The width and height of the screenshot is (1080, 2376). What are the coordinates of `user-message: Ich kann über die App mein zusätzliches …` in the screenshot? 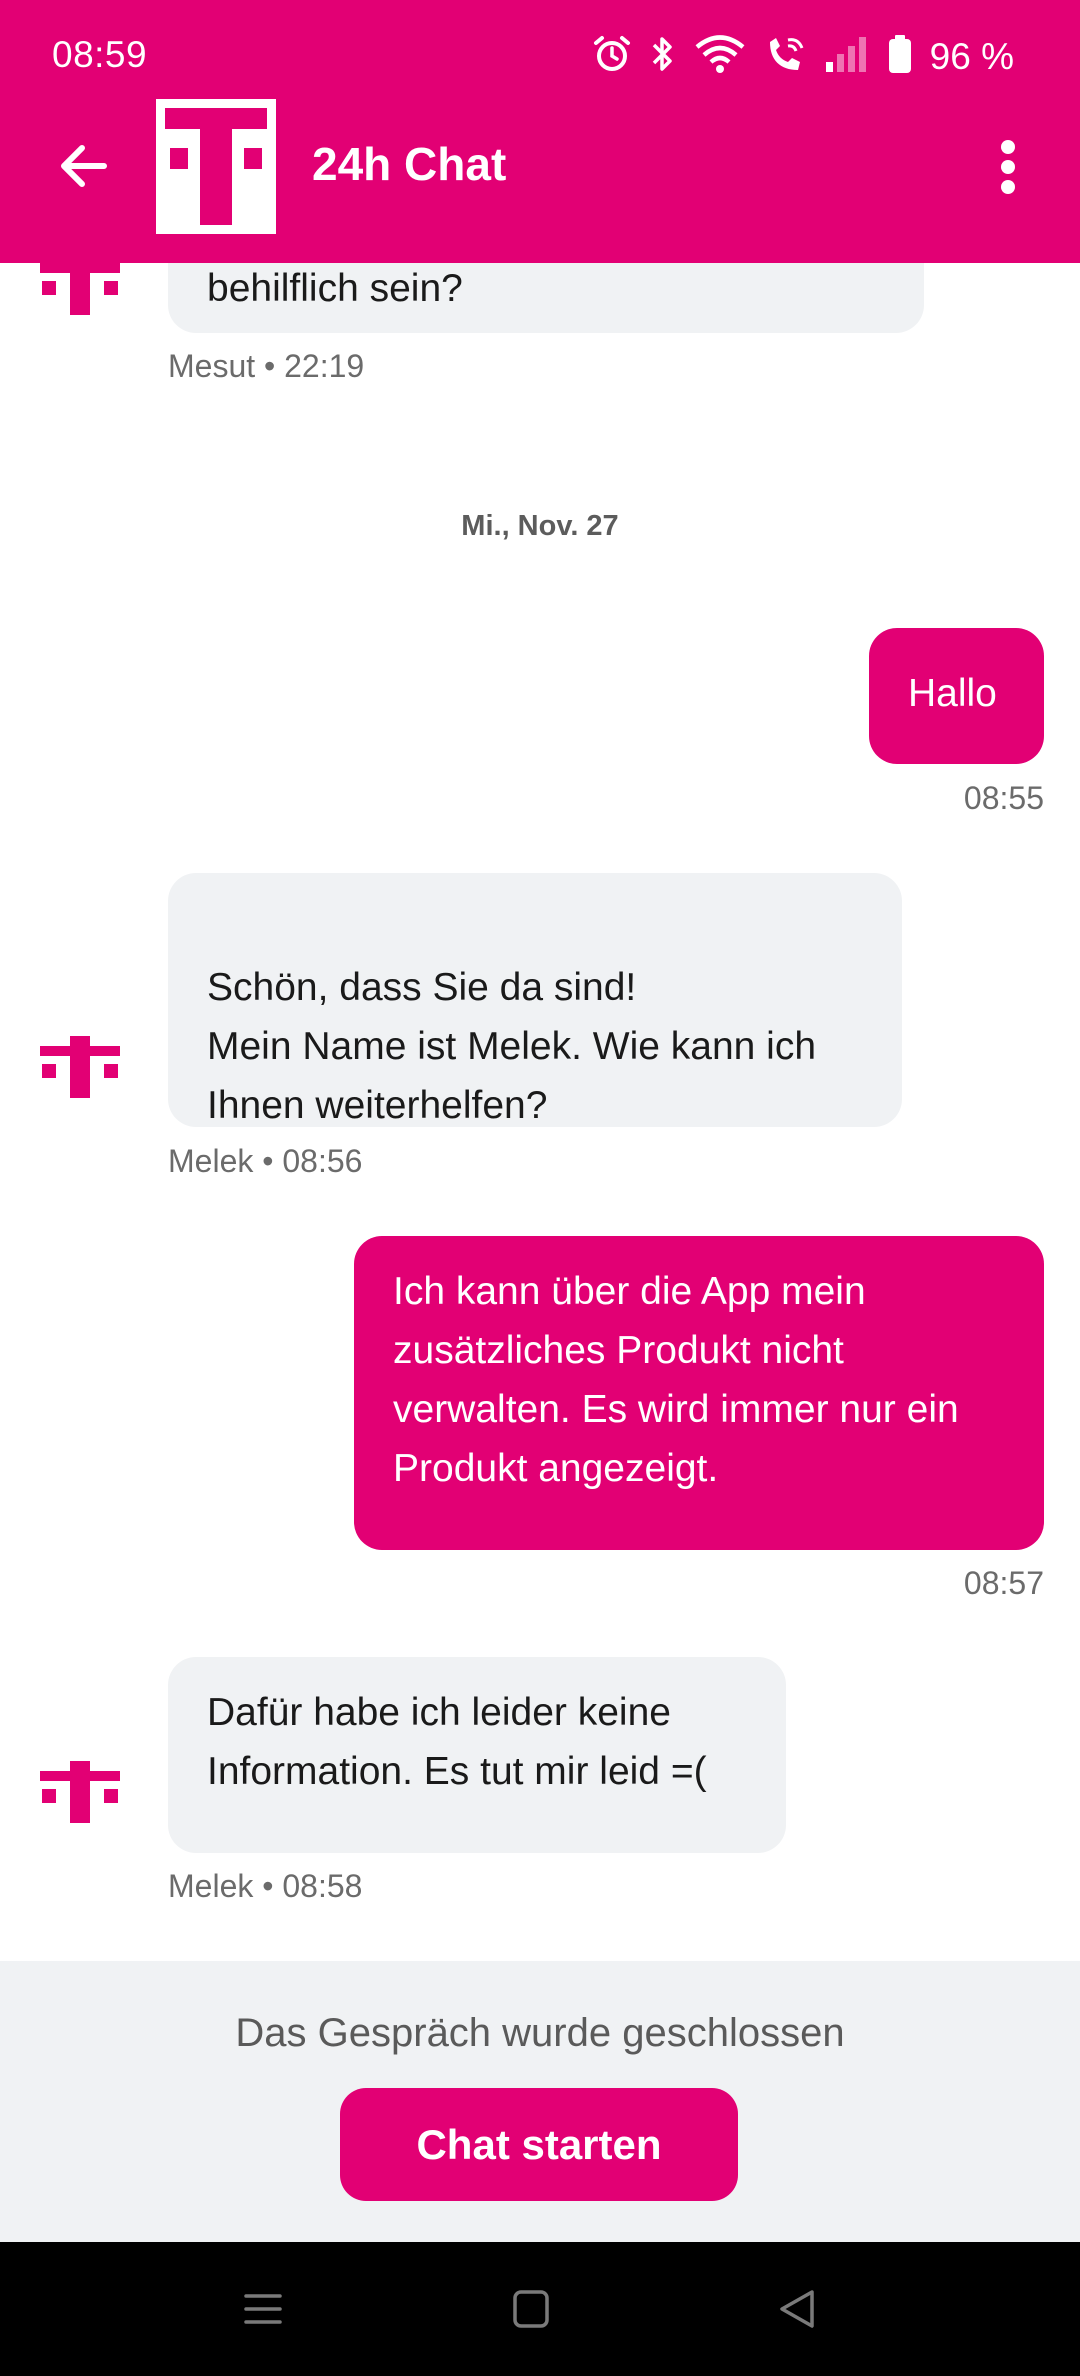 It's located at (699, 1393).